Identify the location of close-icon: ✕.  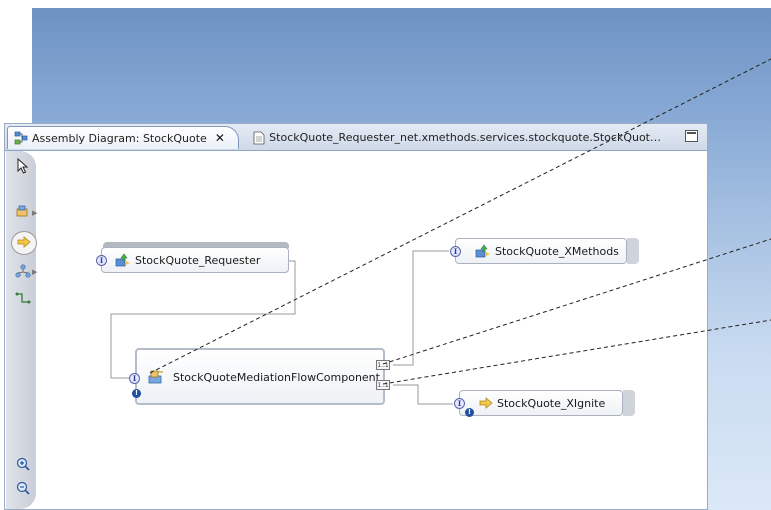
(220, 138).